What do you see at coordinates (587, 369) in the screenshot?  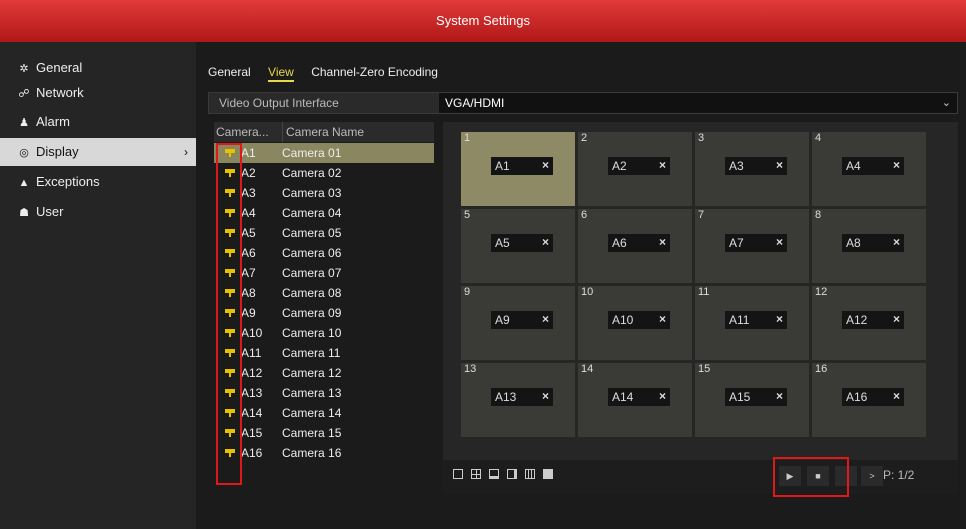 I see `cell-number: 14` at bounding box center [587, 369].